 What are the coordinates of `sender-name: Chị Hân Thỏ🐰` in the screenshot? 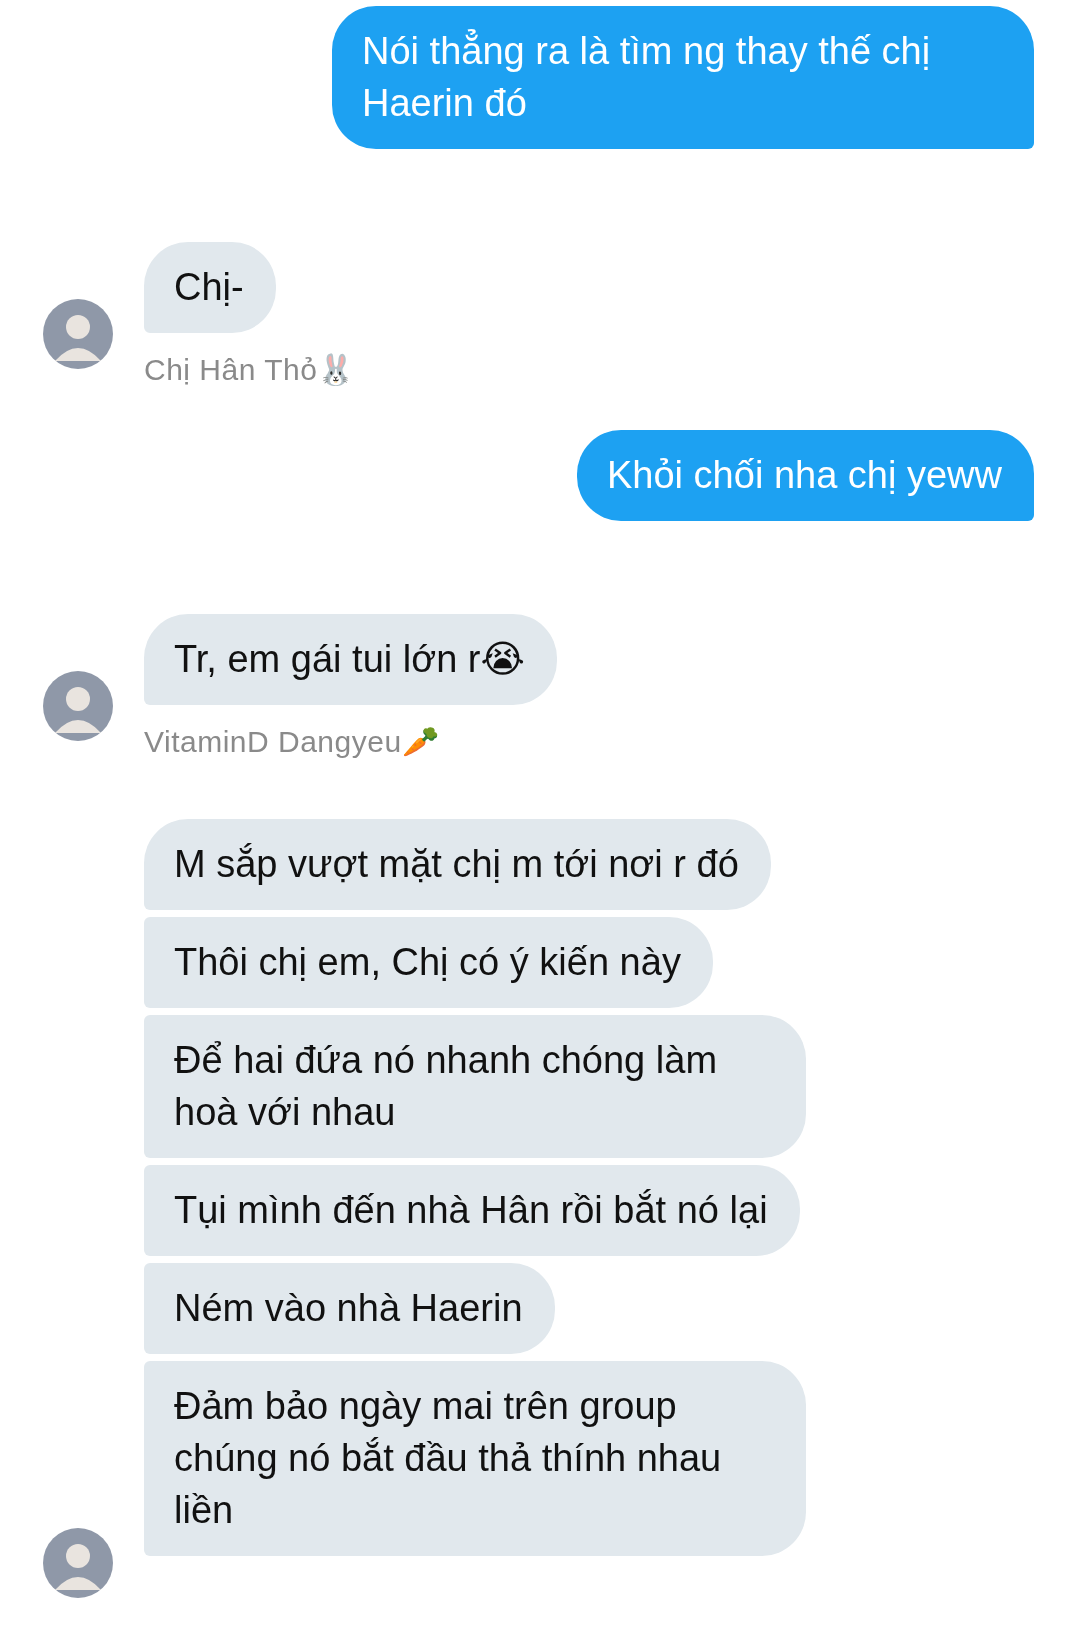 It's located at (249, 369).